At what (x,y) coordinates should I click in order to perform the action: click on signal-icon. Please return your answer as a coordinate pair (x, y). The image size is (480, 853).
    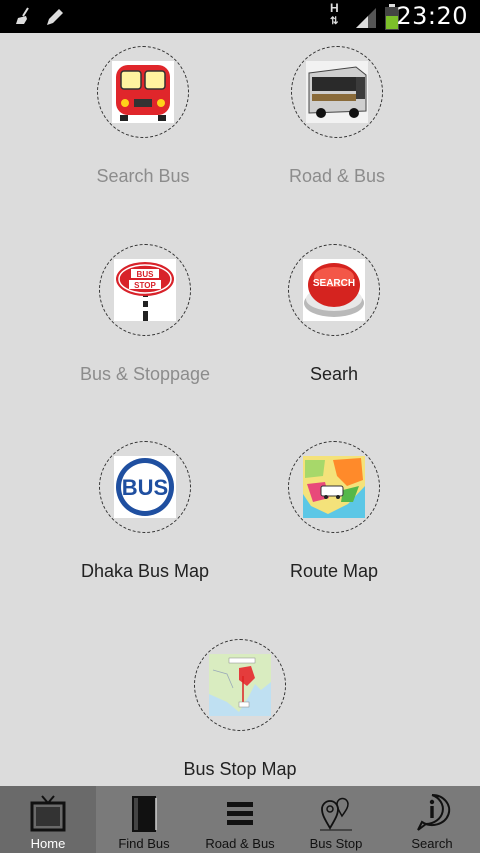
    Looking at the image, I should click on (366, 18).